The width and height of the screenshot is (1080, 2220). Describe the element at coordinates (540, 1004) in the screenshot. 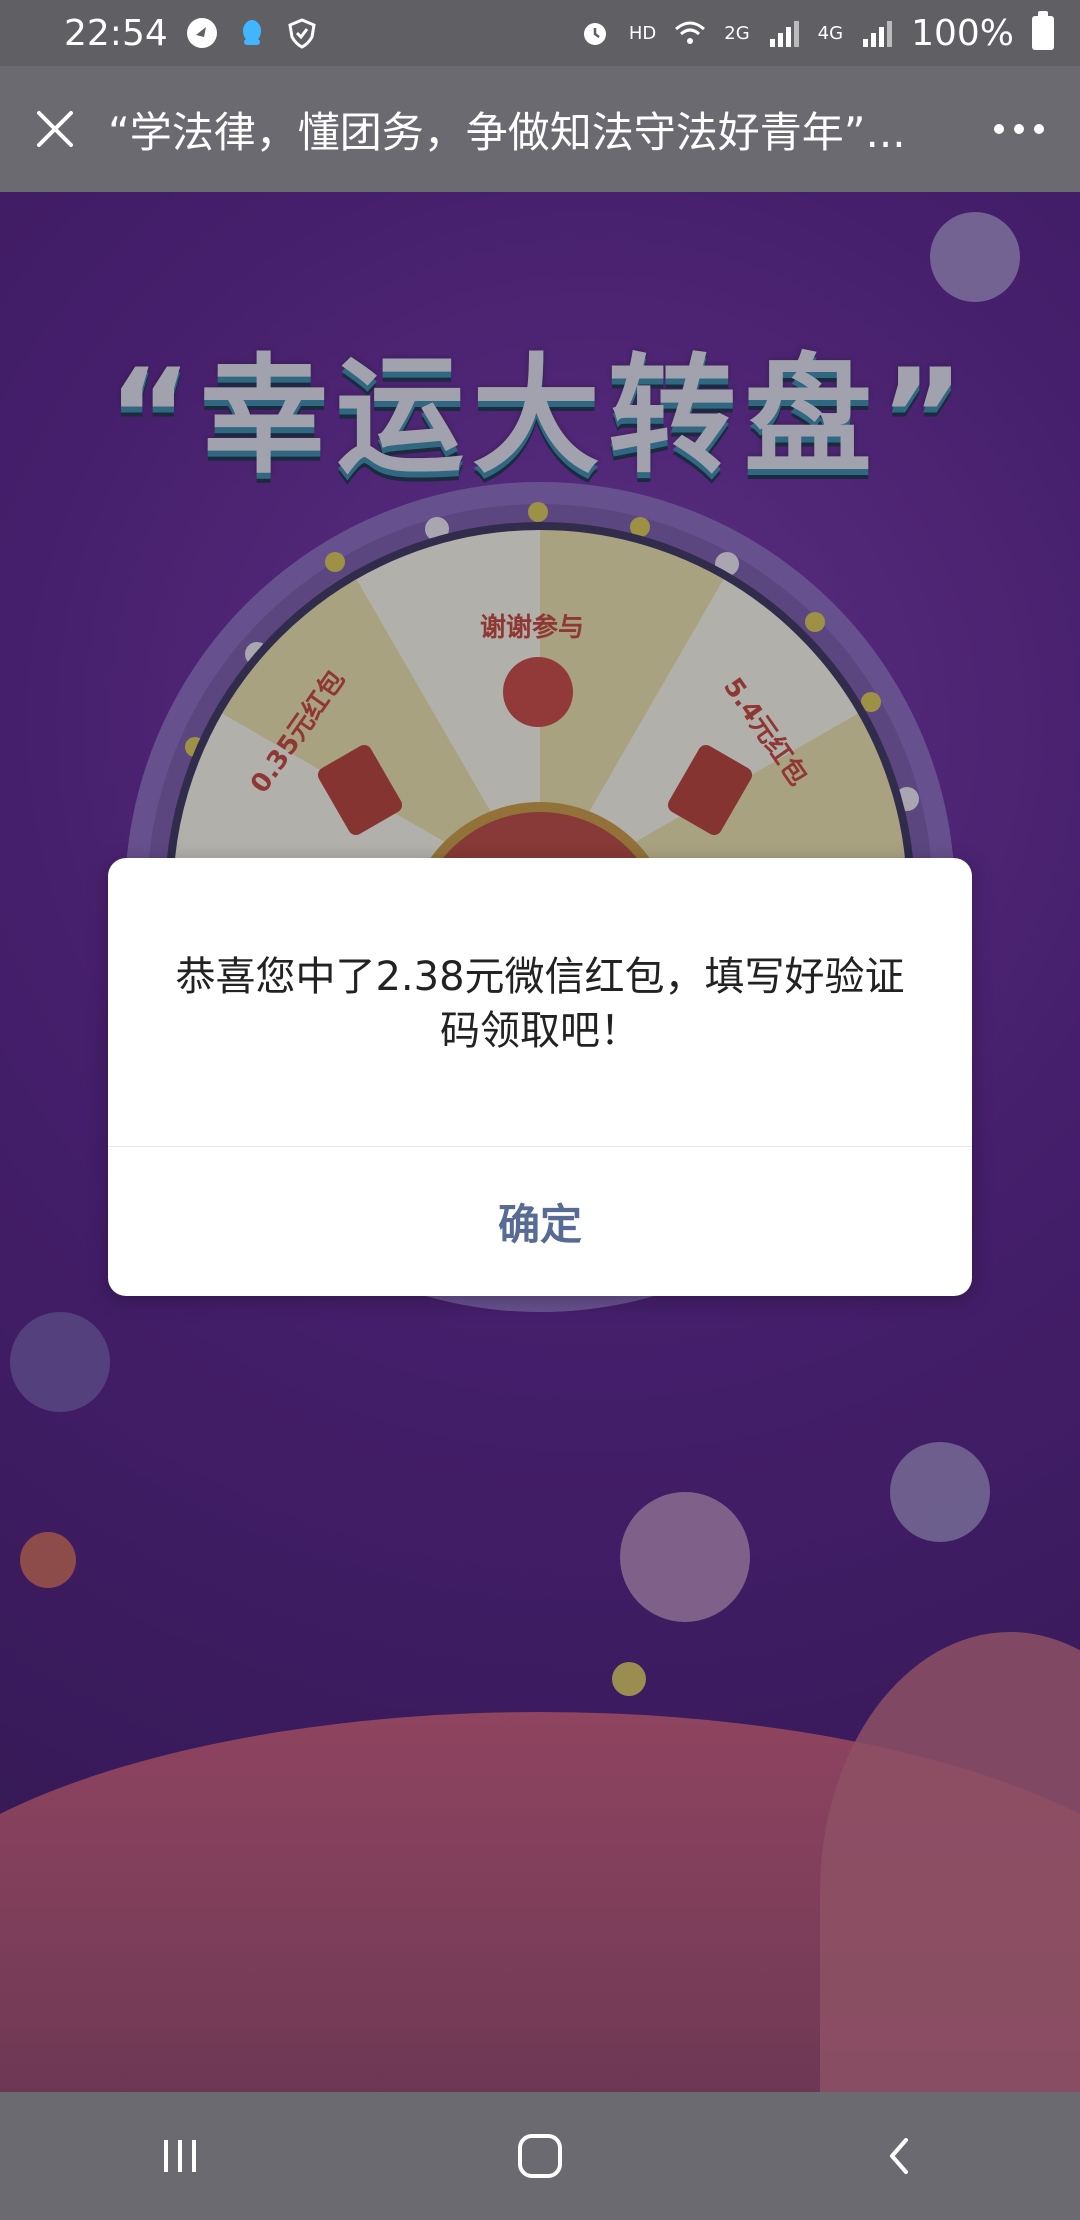

I see `dialog-message: 恭喜您中了2.38元微信红包，填写好验证码领取吧！` at that location.